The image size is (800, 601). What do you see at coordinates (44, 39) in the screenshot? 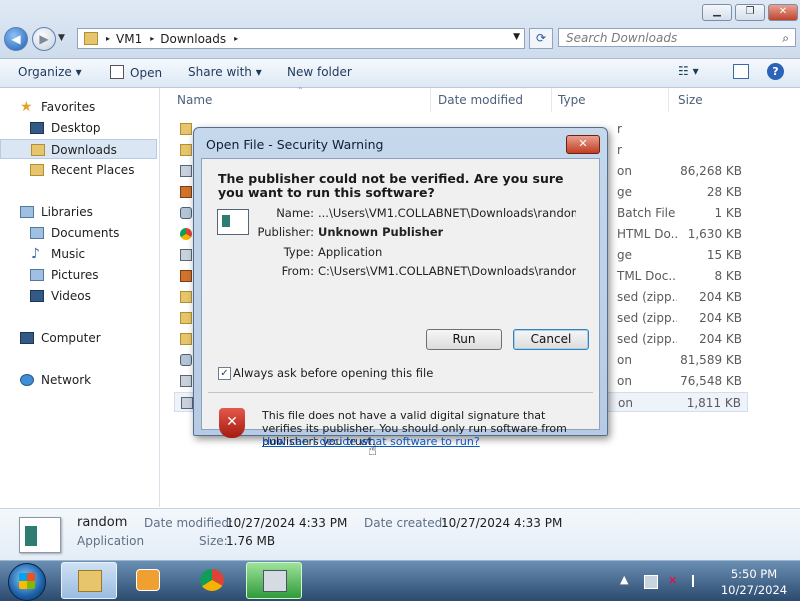
I see `forward-button: ▶` at bounding box center [44, 39].